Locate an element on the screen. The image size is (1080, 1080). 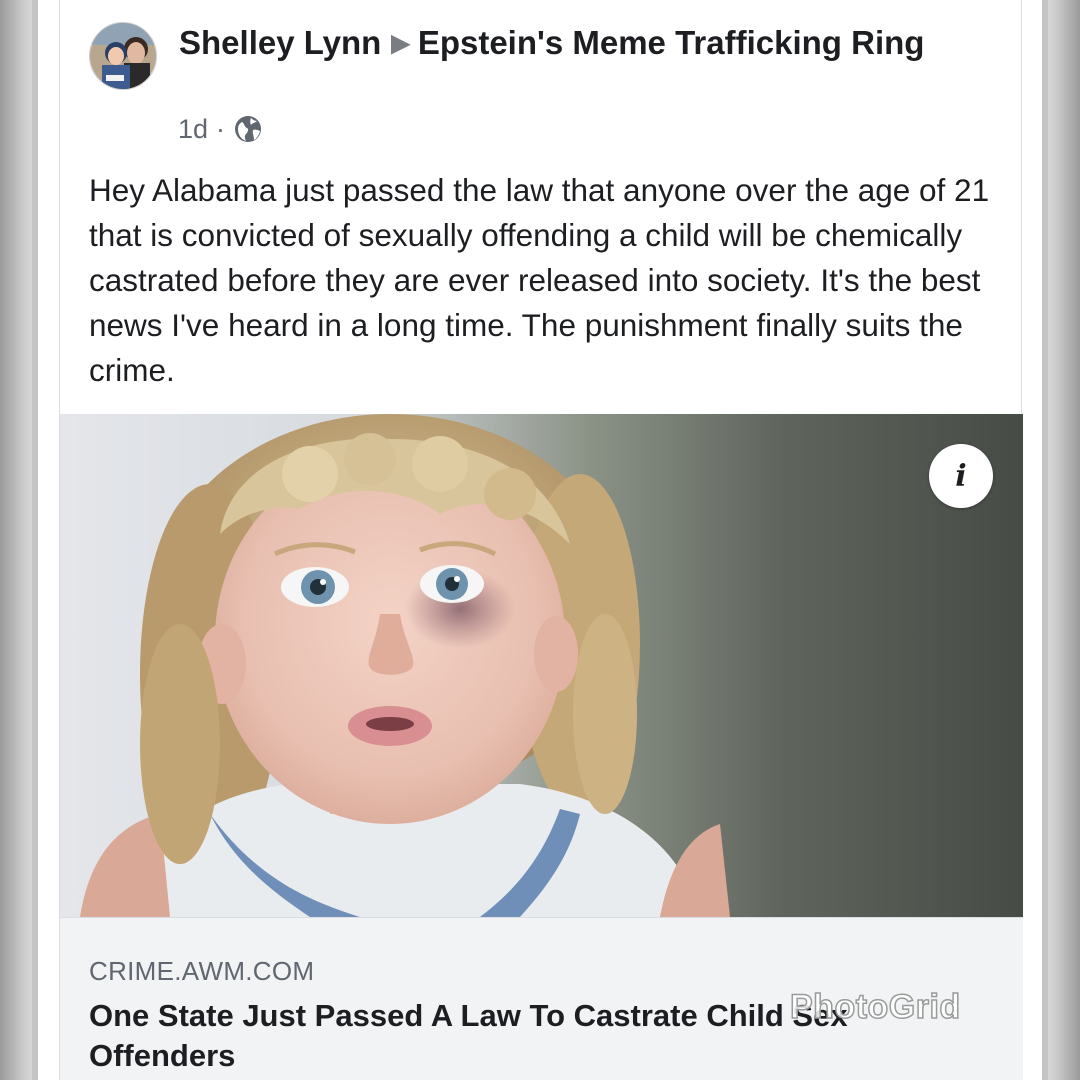
background-frame-right is located at coordinates (1064, 540).